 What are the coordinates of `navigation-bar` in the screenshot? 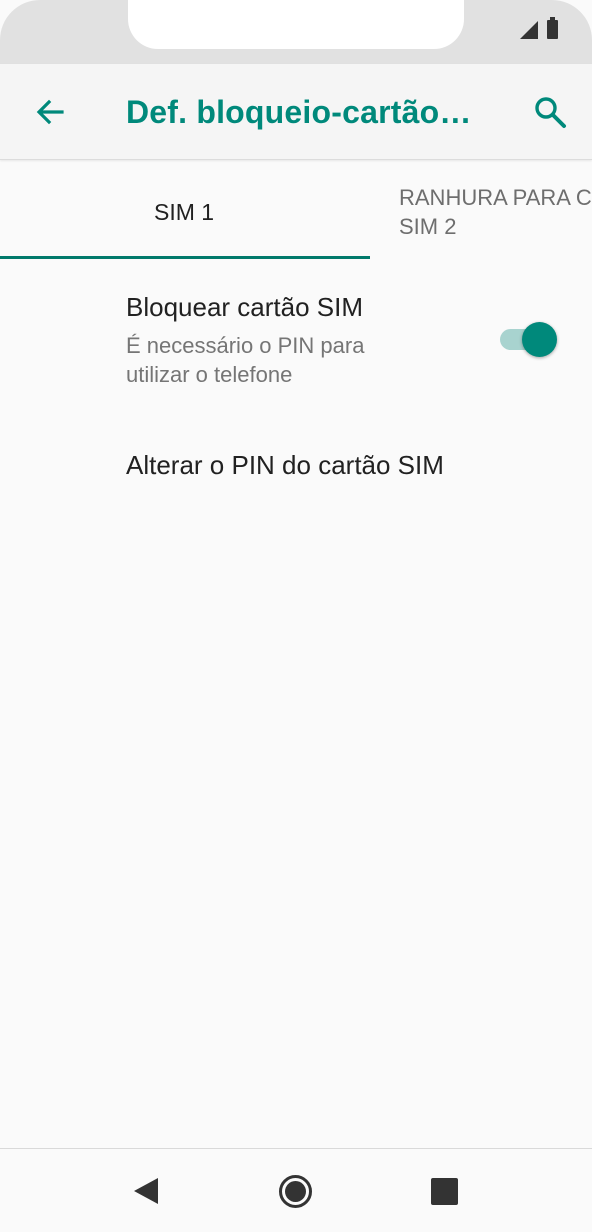 It's located at (296, 1190).